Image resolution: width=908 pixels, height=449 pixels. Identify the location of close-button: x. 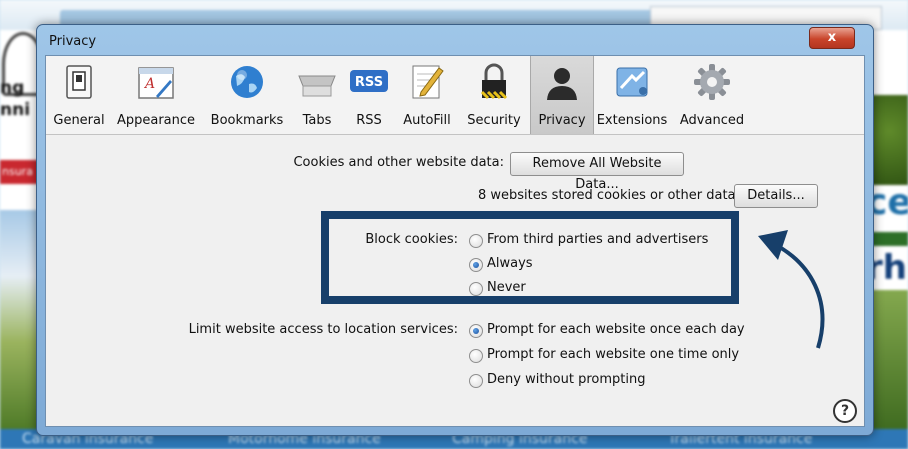
(832, 38).